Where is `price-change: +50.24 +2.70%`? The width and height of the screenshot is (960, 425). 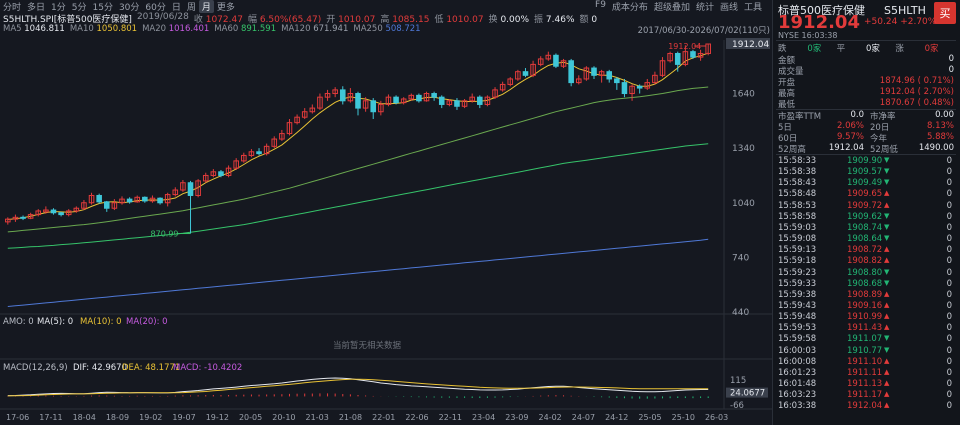 price-change: +50.24 +2.70% is located at coordinates (900, 22).